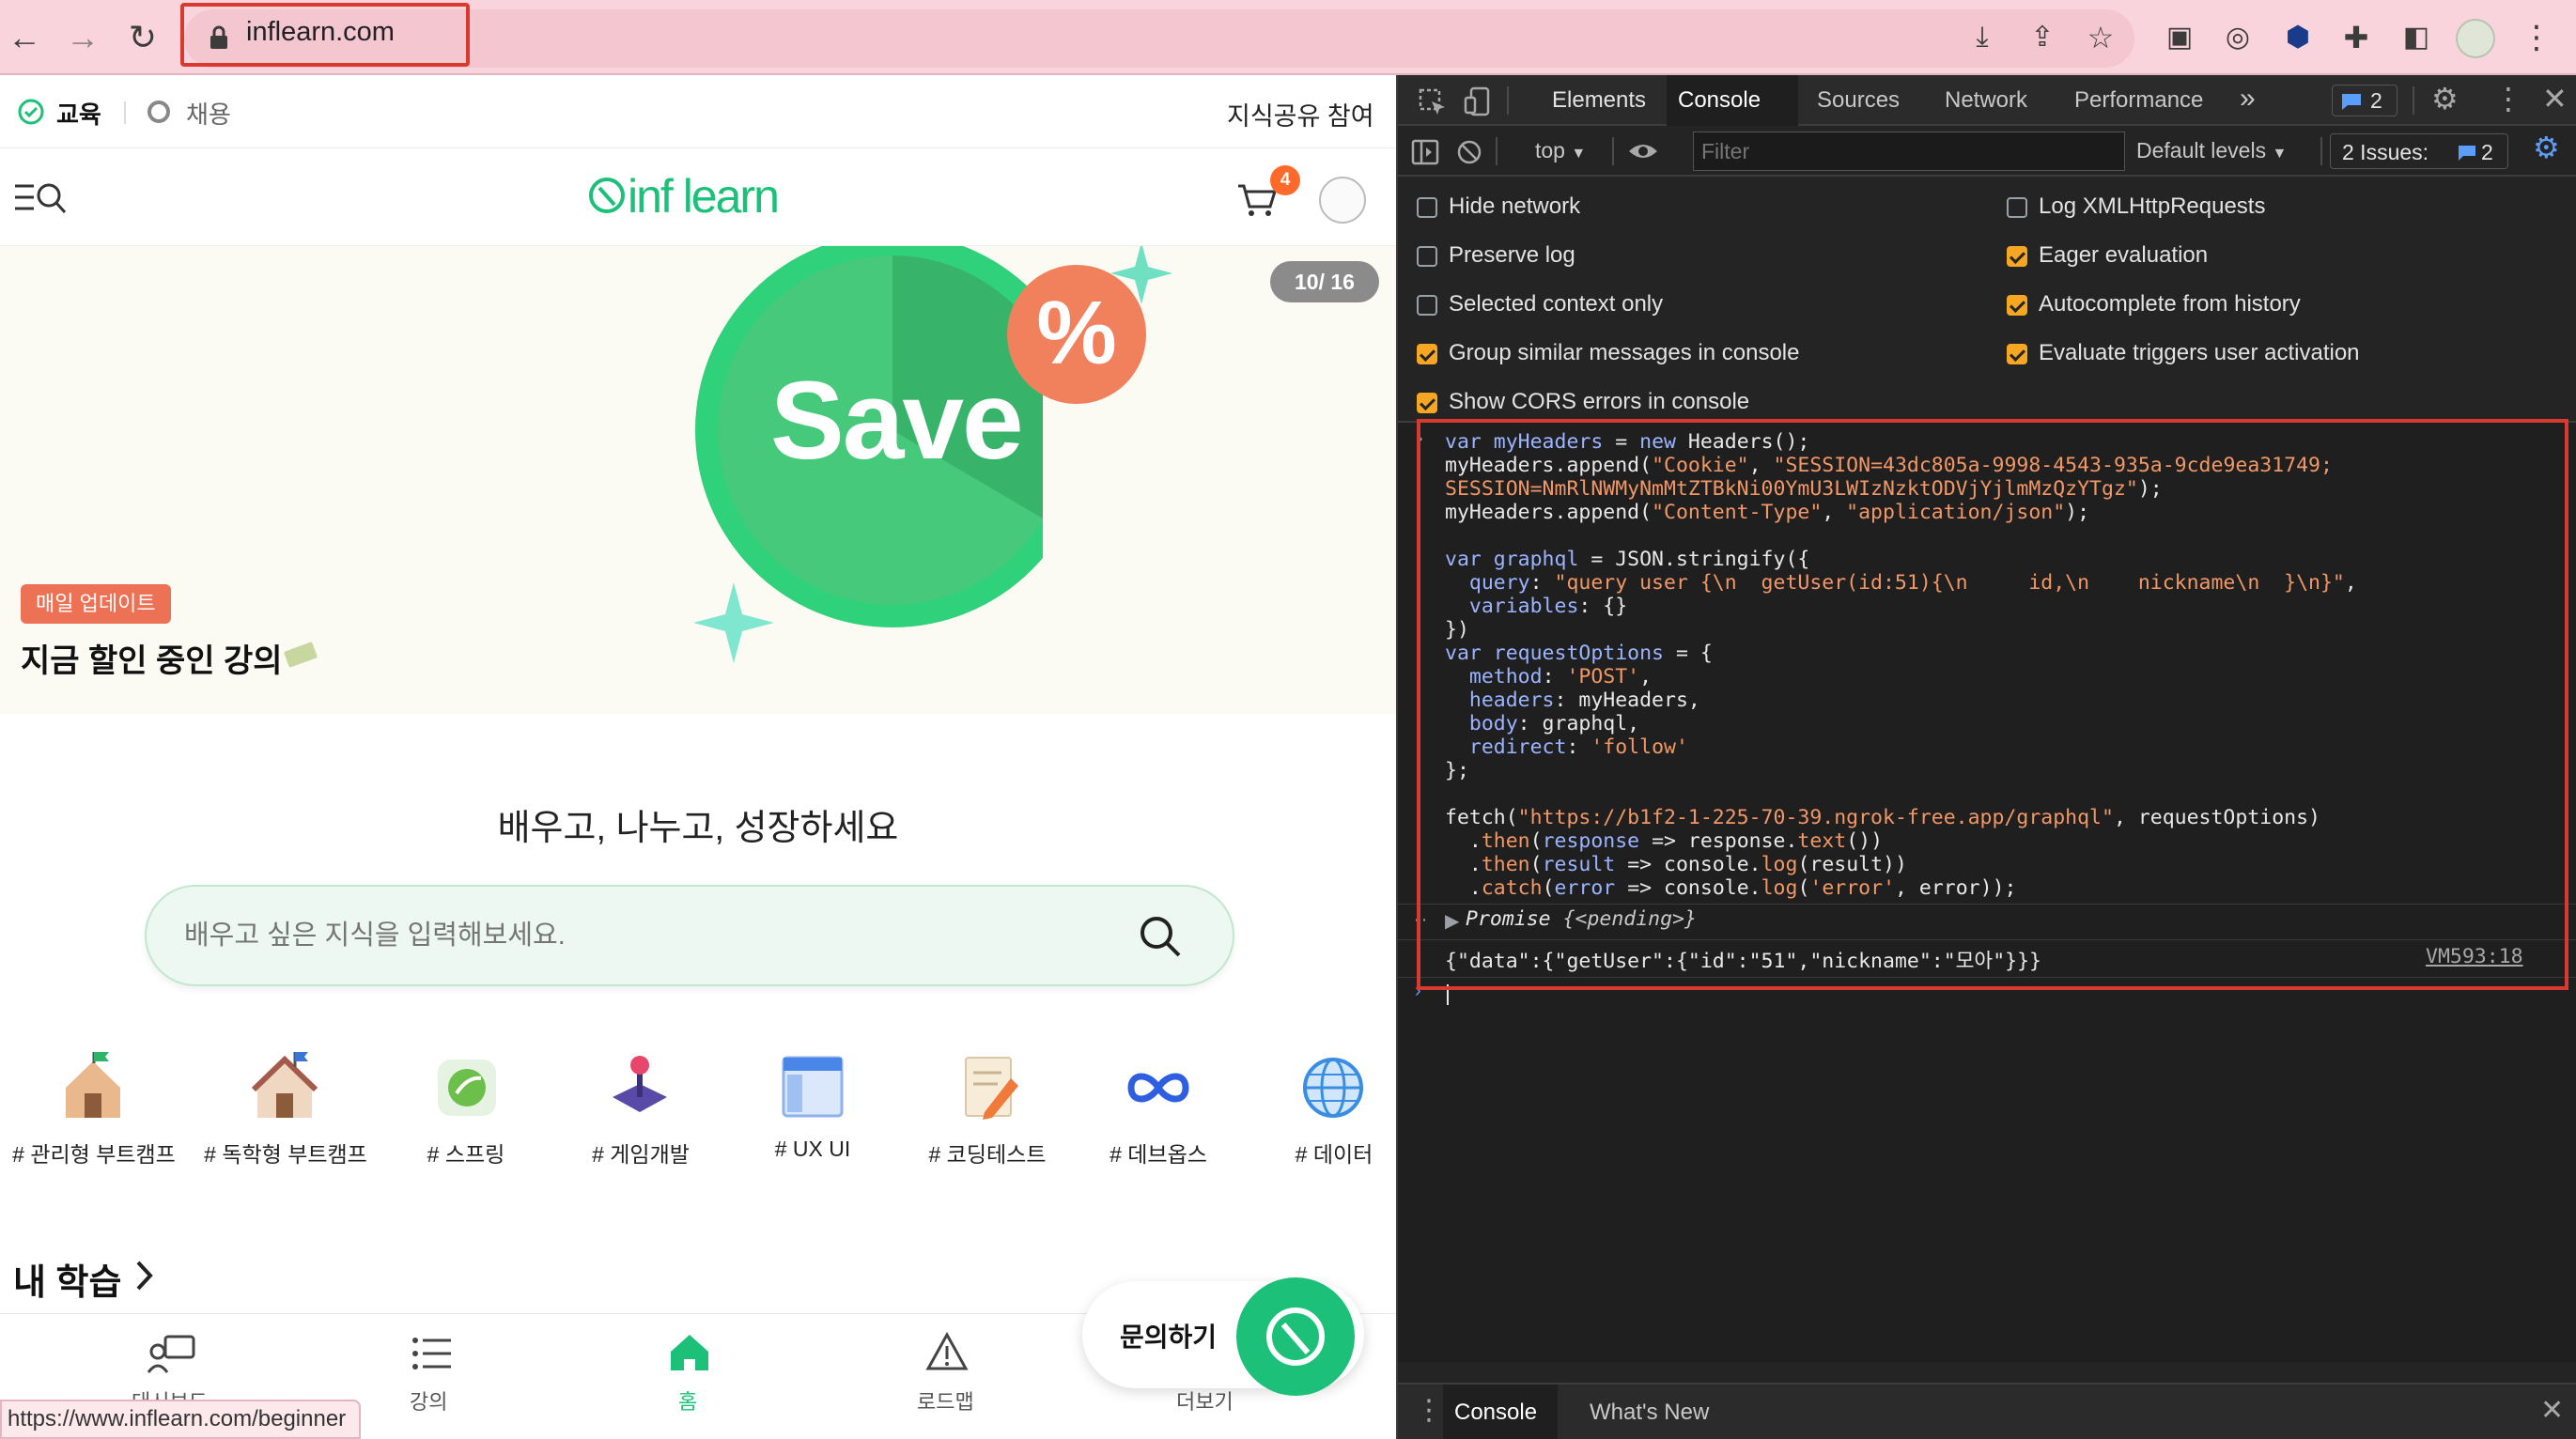 This screenshot has width=2576, height=1439. I want to click on sidebar-toggle-icon, so click(1425, 152).